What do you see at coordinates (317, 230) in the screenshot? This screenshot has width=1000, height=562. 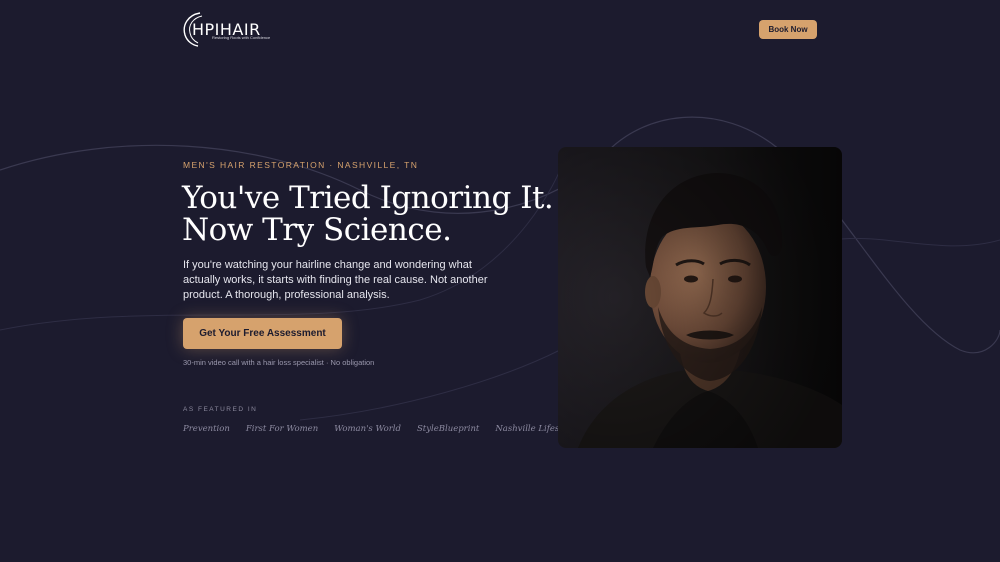 I see `headline-line-2: Now Try Science.` at bounding box center [317, 230].